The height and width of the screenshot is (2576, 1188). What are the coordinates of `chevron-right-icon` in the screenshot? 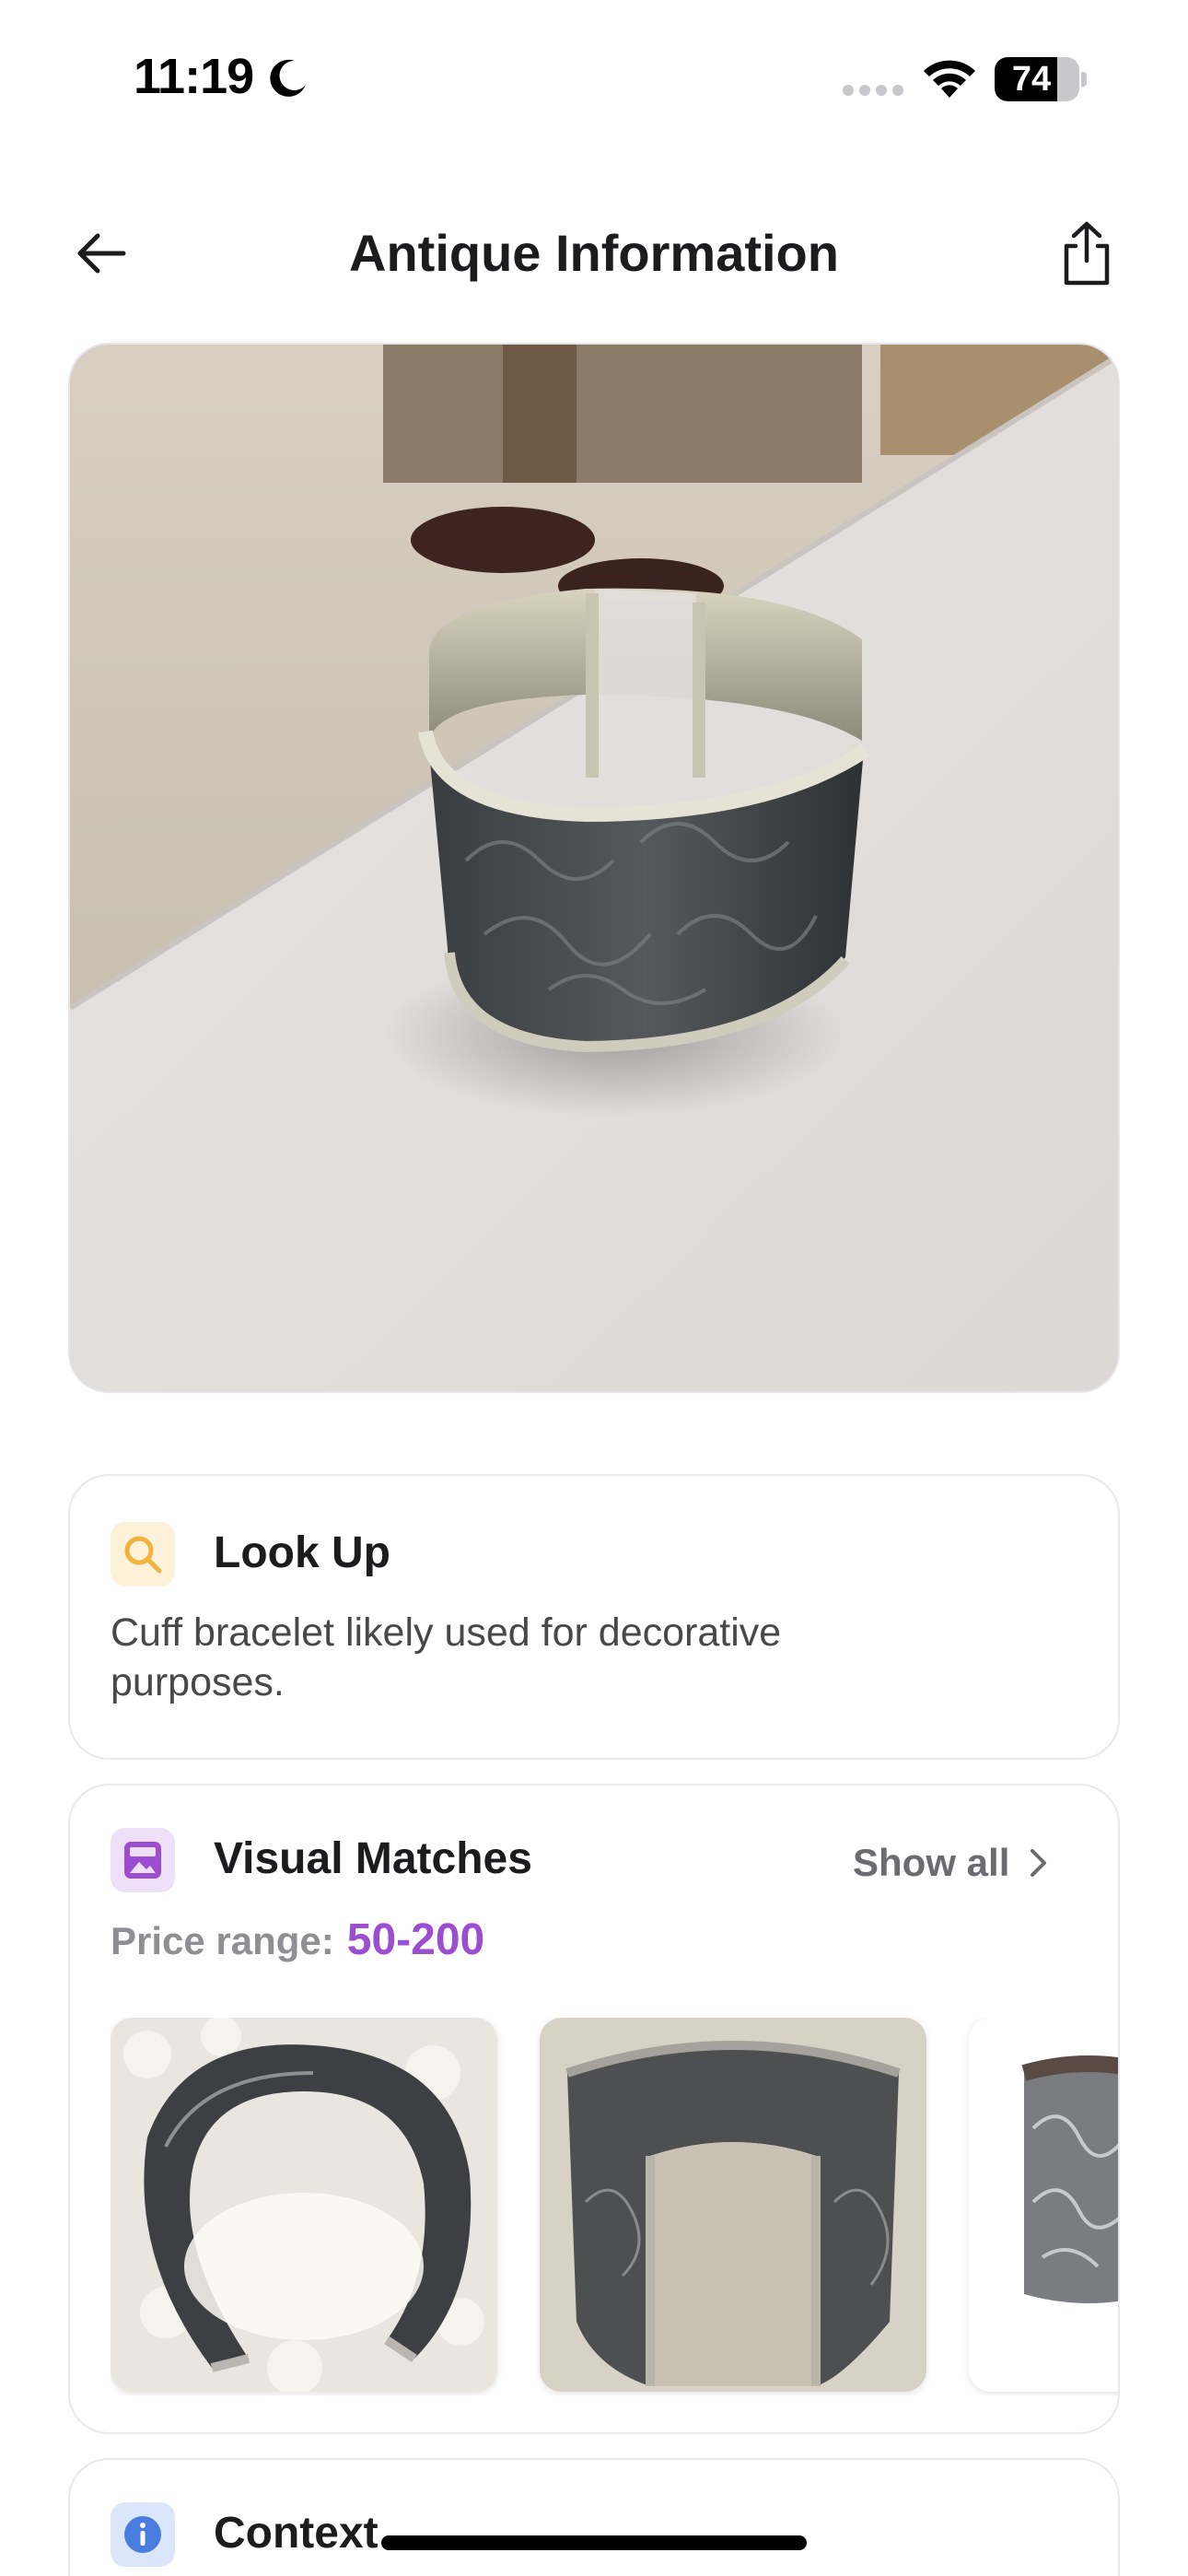 It's located at (1039, 1863).